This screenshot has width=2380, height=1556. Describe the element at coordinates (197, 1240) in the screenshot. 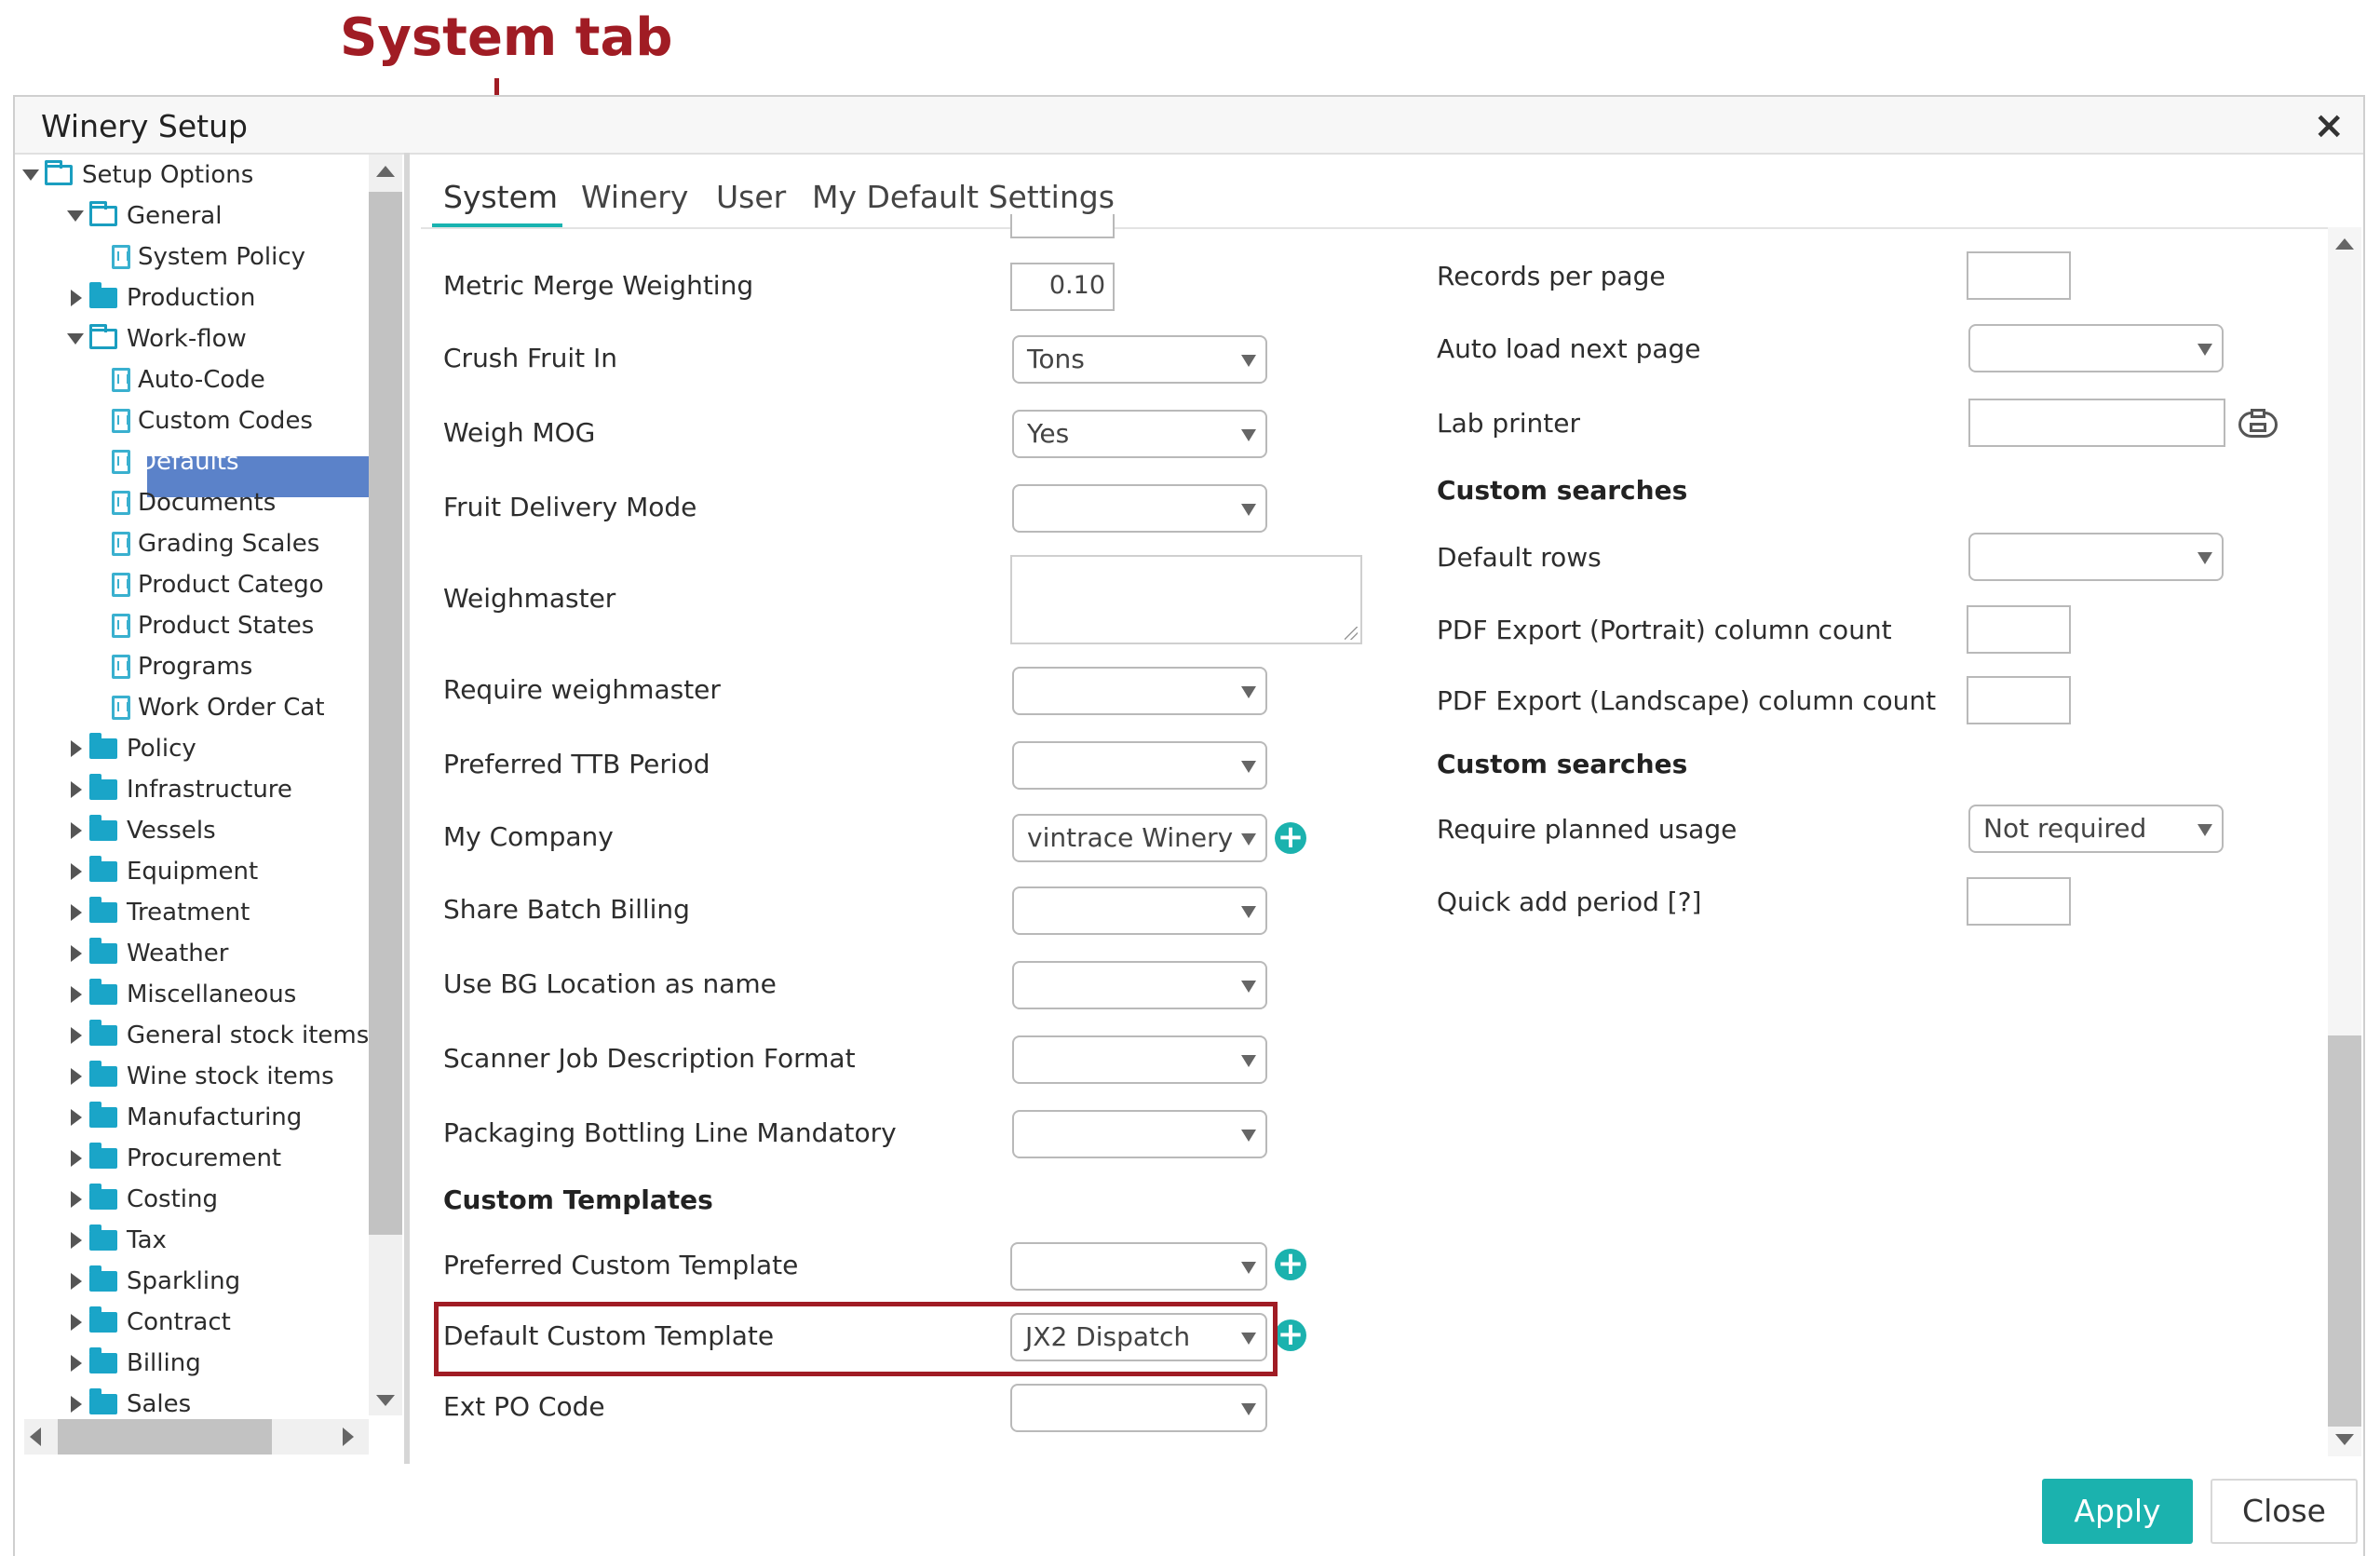

I see `tree-item: Tax` at that location.